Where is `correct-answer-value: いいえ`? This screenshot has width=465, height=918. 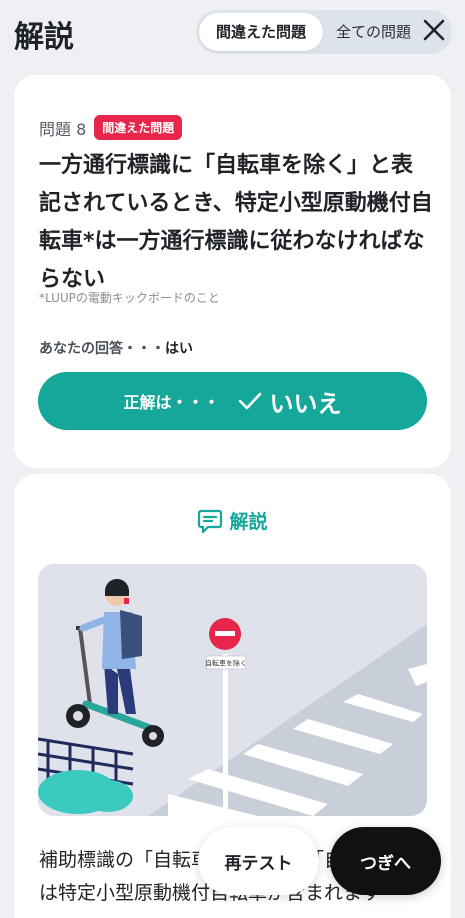
correct-answer-value: いいえ is located at coordinates (305, 403).